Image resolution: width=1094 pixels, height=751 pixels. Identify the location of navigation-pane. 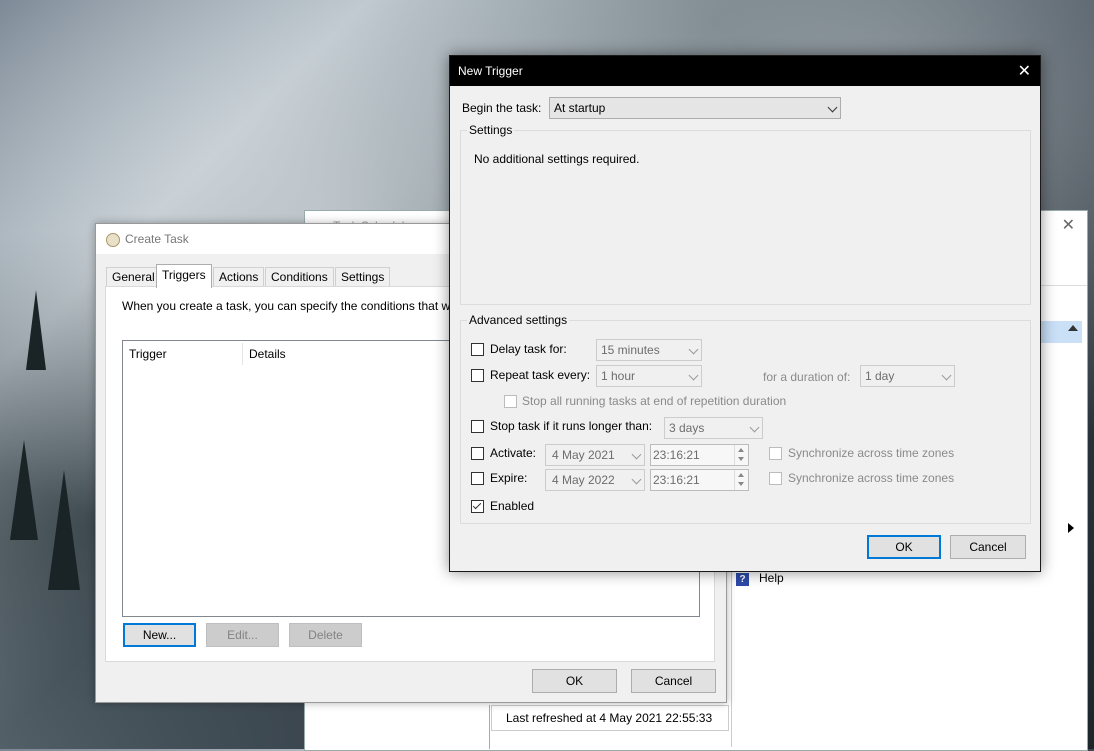
(399, 727).